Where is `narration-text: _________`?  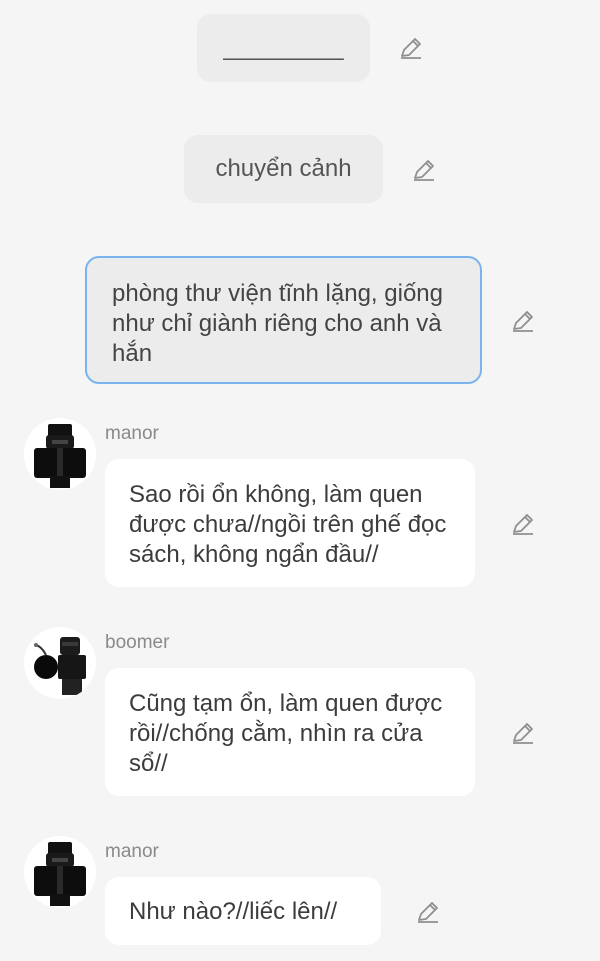 narration-text: _________ is located at coordinates (283, 47).